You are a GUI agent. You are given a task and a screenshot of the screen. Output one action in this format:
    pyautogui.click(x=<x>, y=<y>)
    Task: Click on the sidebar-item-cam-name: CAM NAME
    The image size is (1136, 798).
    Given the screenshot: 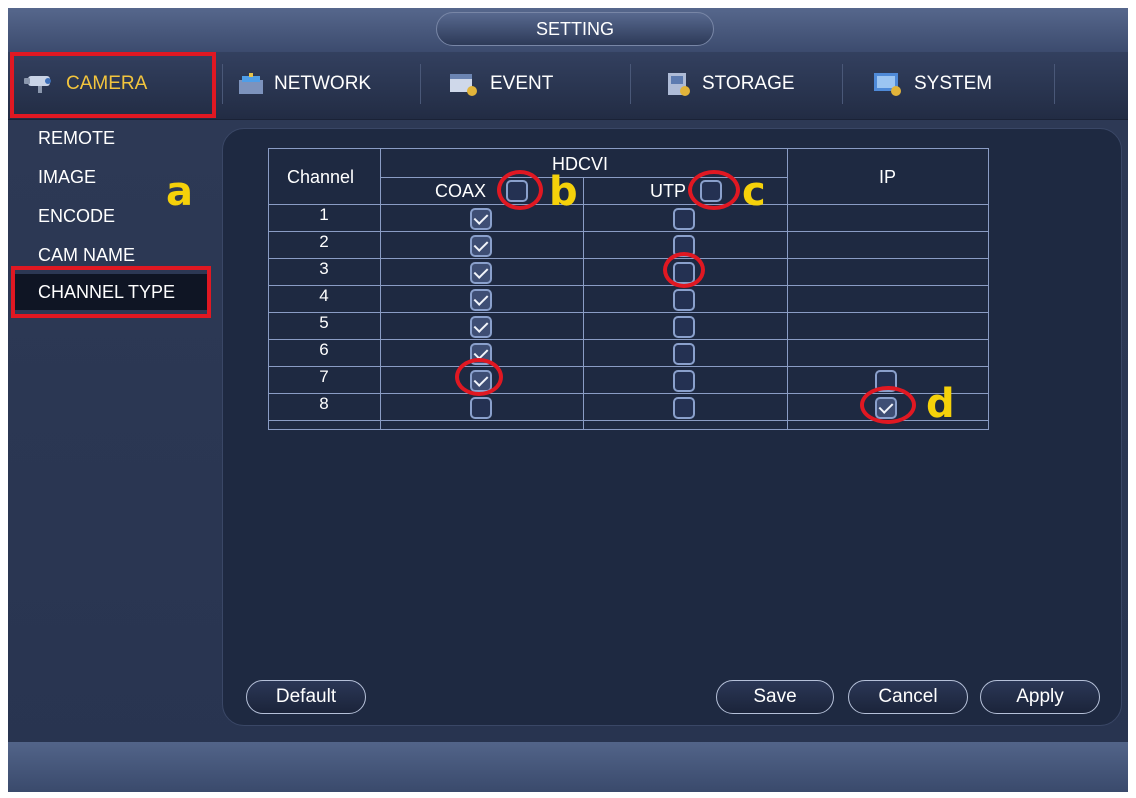 What is the action you would take?
    pyautogui.click(x=86, y=255)
    